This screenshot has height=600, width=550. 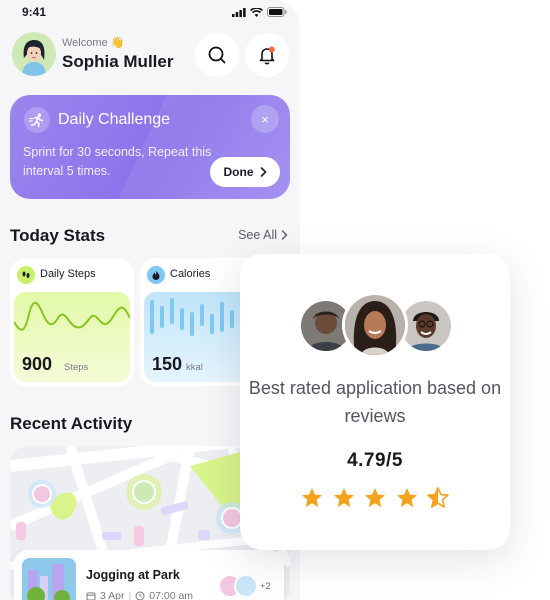 I want to click on park-thumbnail, so click(x=49, y=579).